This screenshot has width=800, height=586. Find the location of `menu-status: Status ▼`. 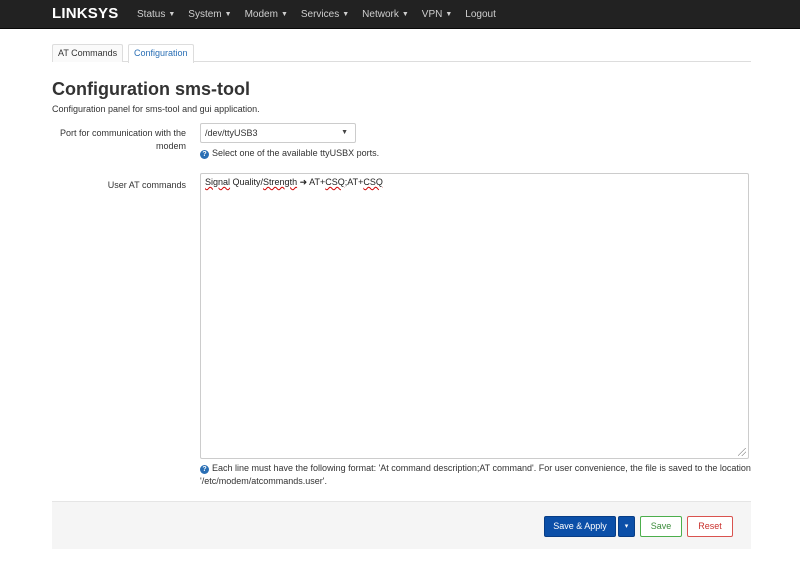

menu-status: Status ▼ is located at coordinates (156, 14).